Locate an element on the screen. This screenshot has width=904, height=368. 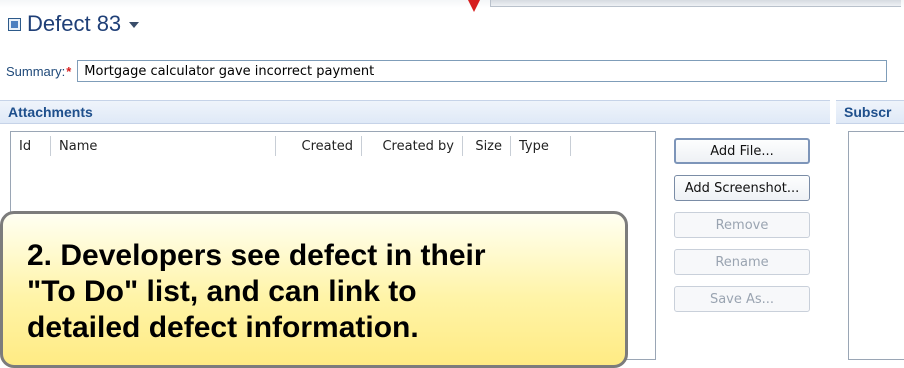
column-header-size: Size is located at coordinates (487, 146).